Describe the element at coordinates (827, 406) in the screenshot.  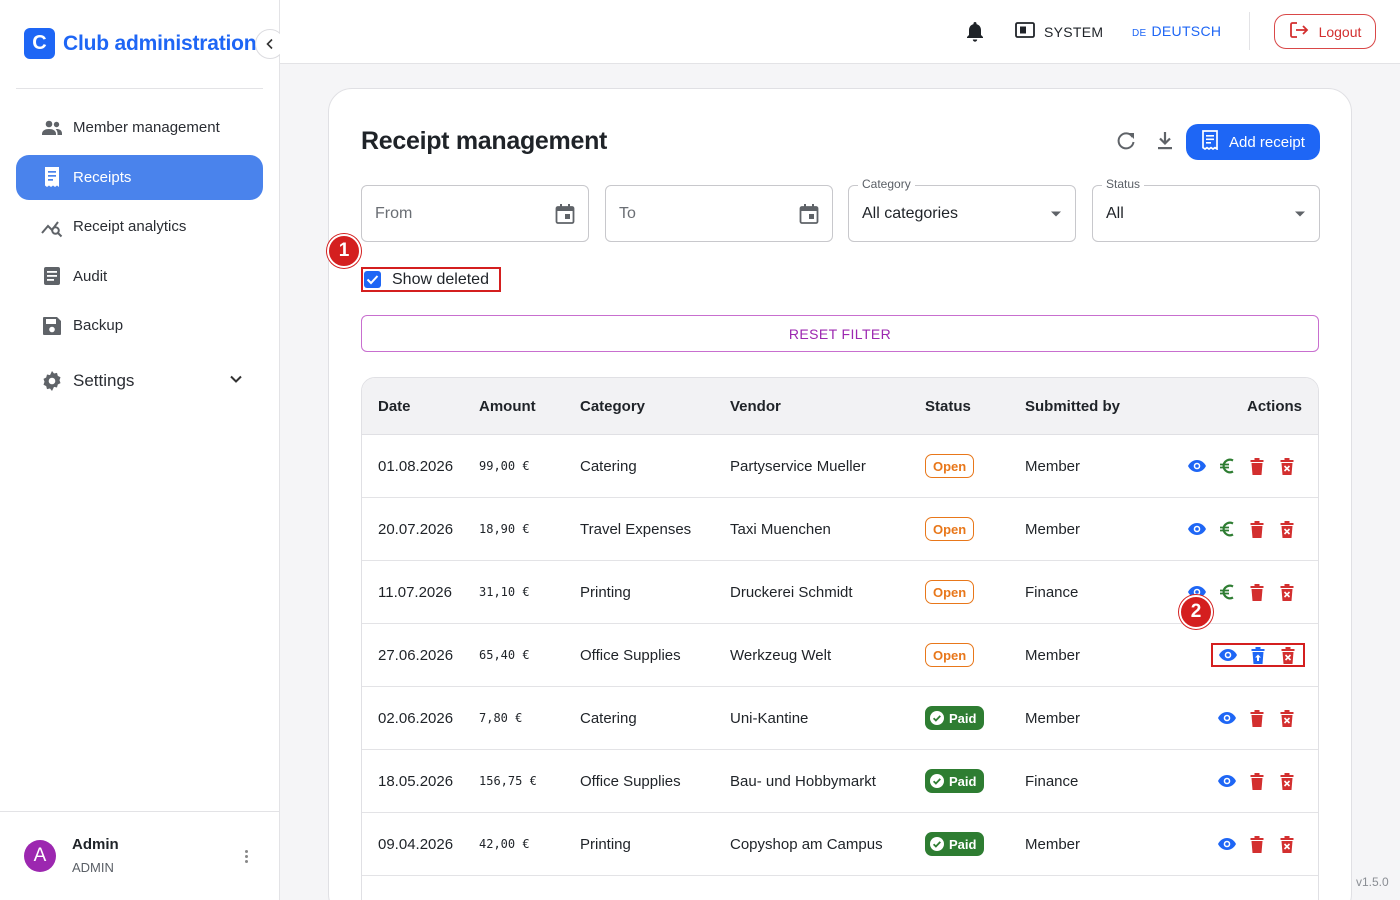
I see `header-vendor: Vendor` at that location.